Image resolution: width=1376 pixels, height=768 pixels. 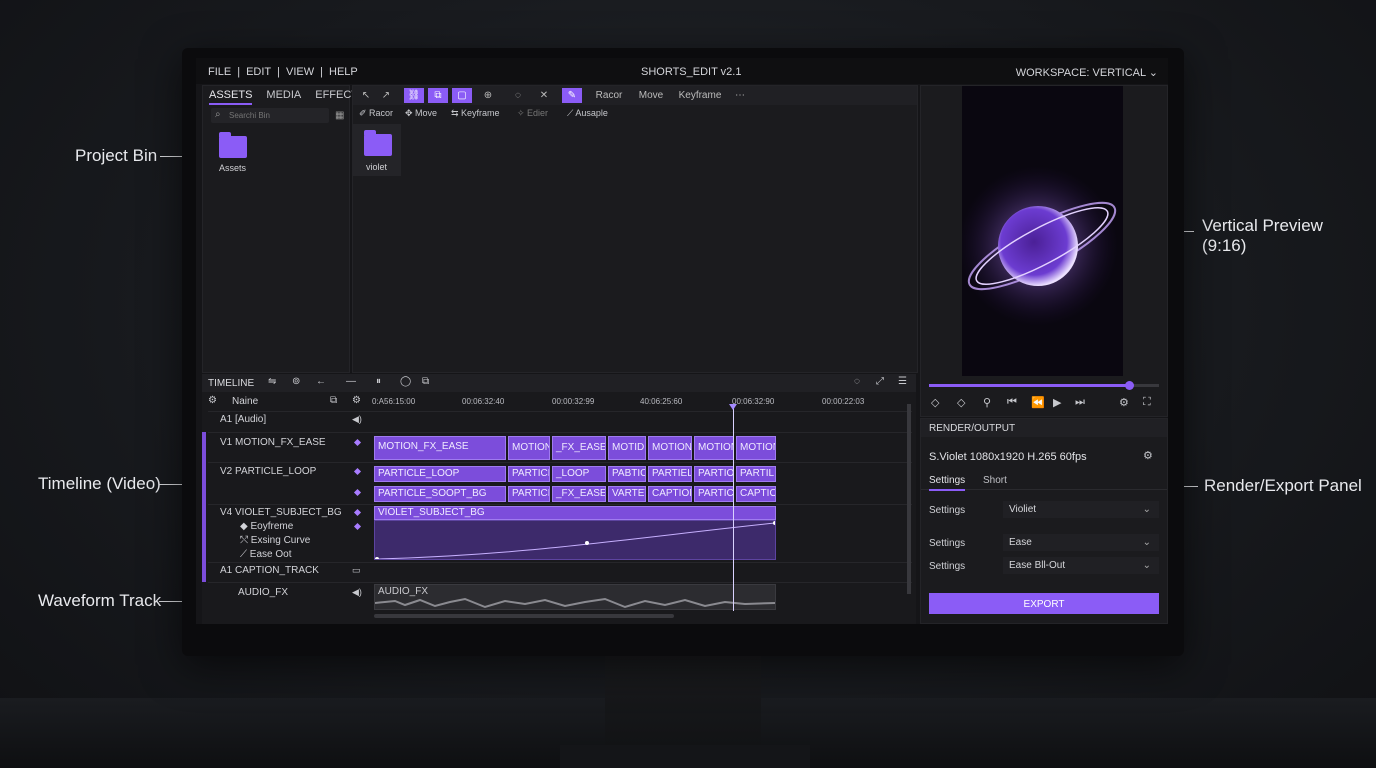 What do you see at coordinates (462, 95) in the screenshot?
I see `crop-icon: ▢` at bounding box center [462, 95].